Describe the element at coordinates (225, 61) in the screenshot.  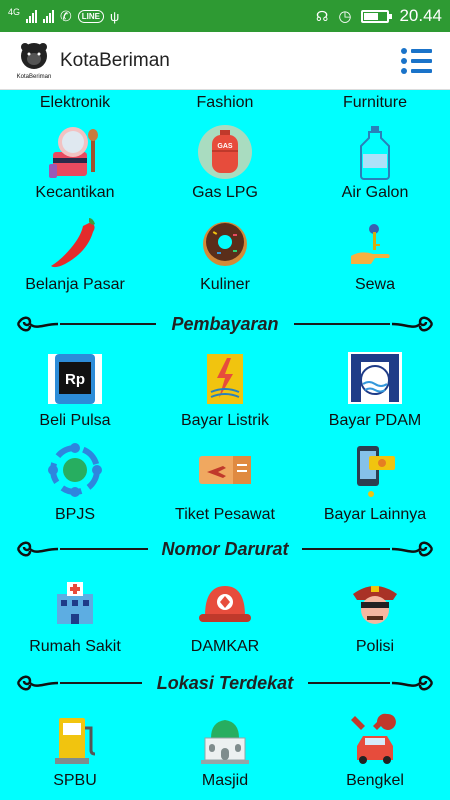
I see `app-bar: KotaBeriman KotaBeriman` at that location.